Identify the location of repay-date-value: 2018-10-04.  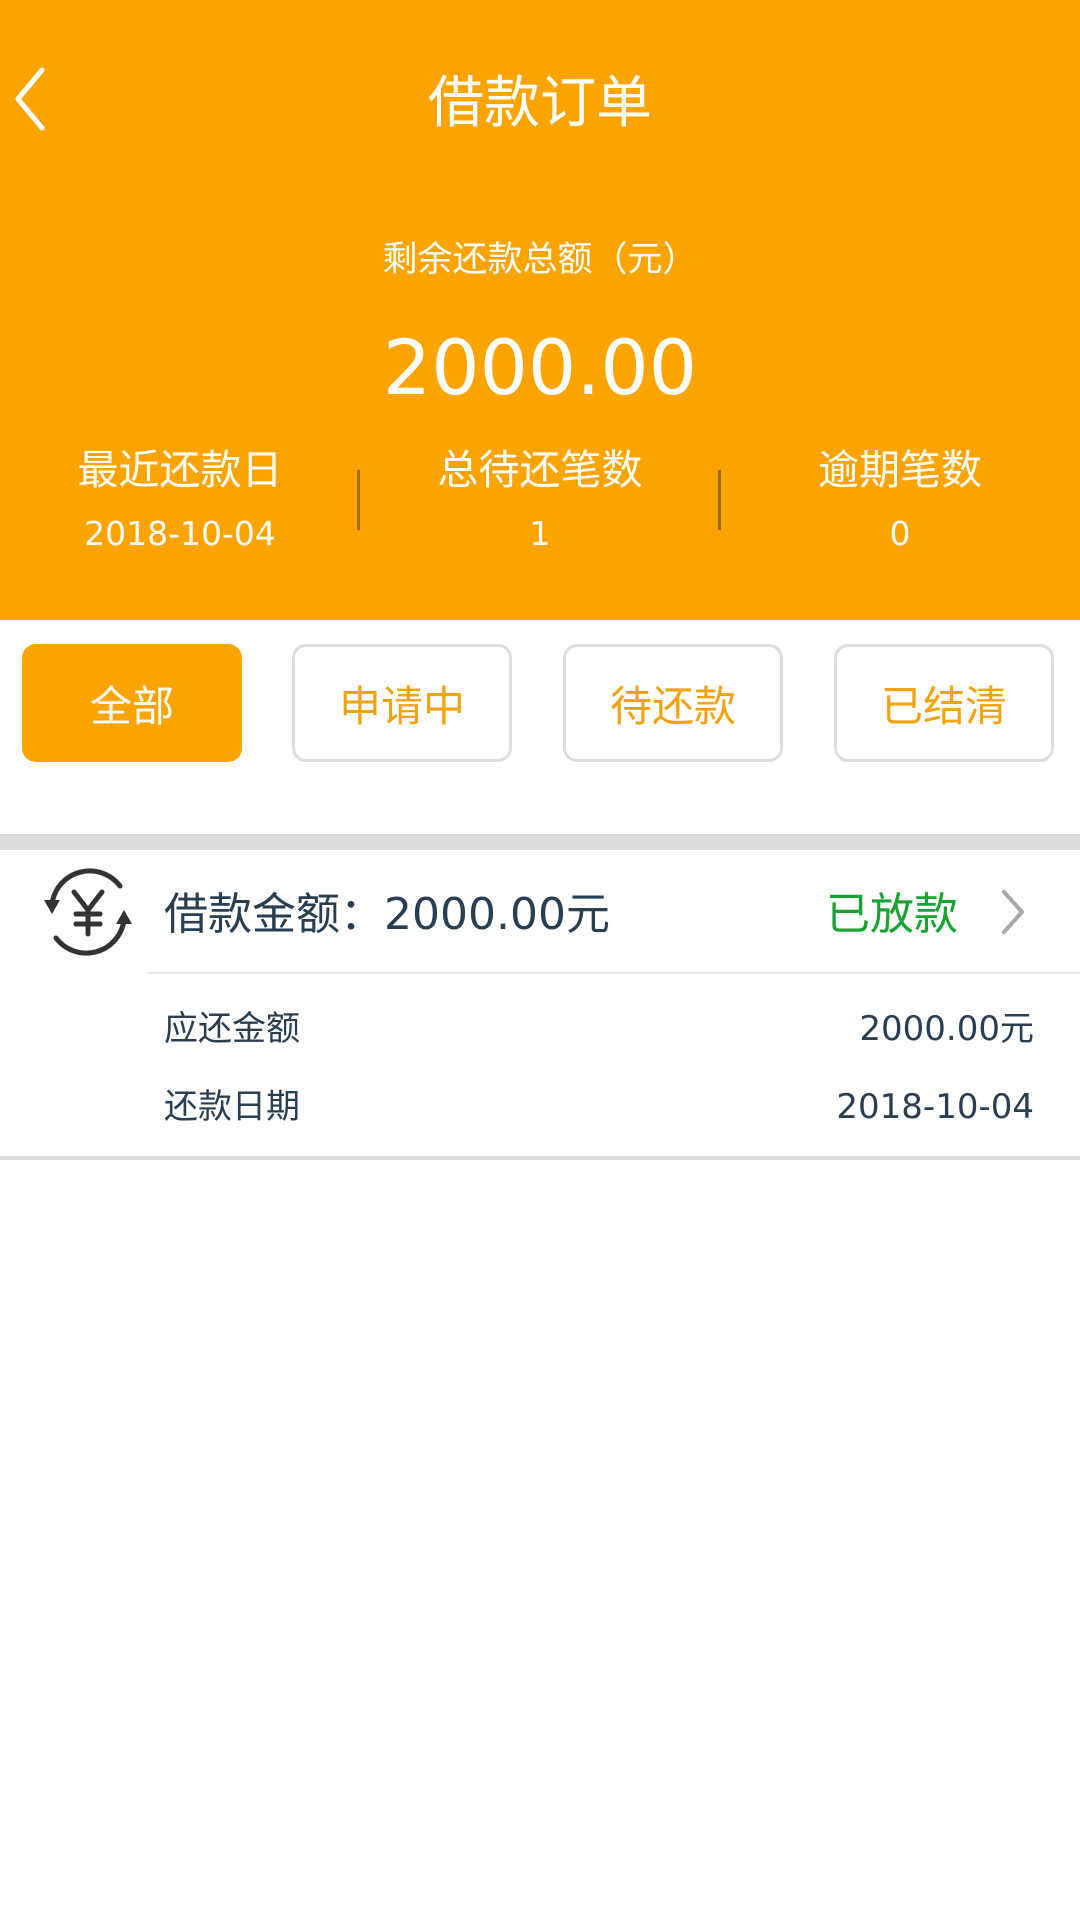
(935, 1107).